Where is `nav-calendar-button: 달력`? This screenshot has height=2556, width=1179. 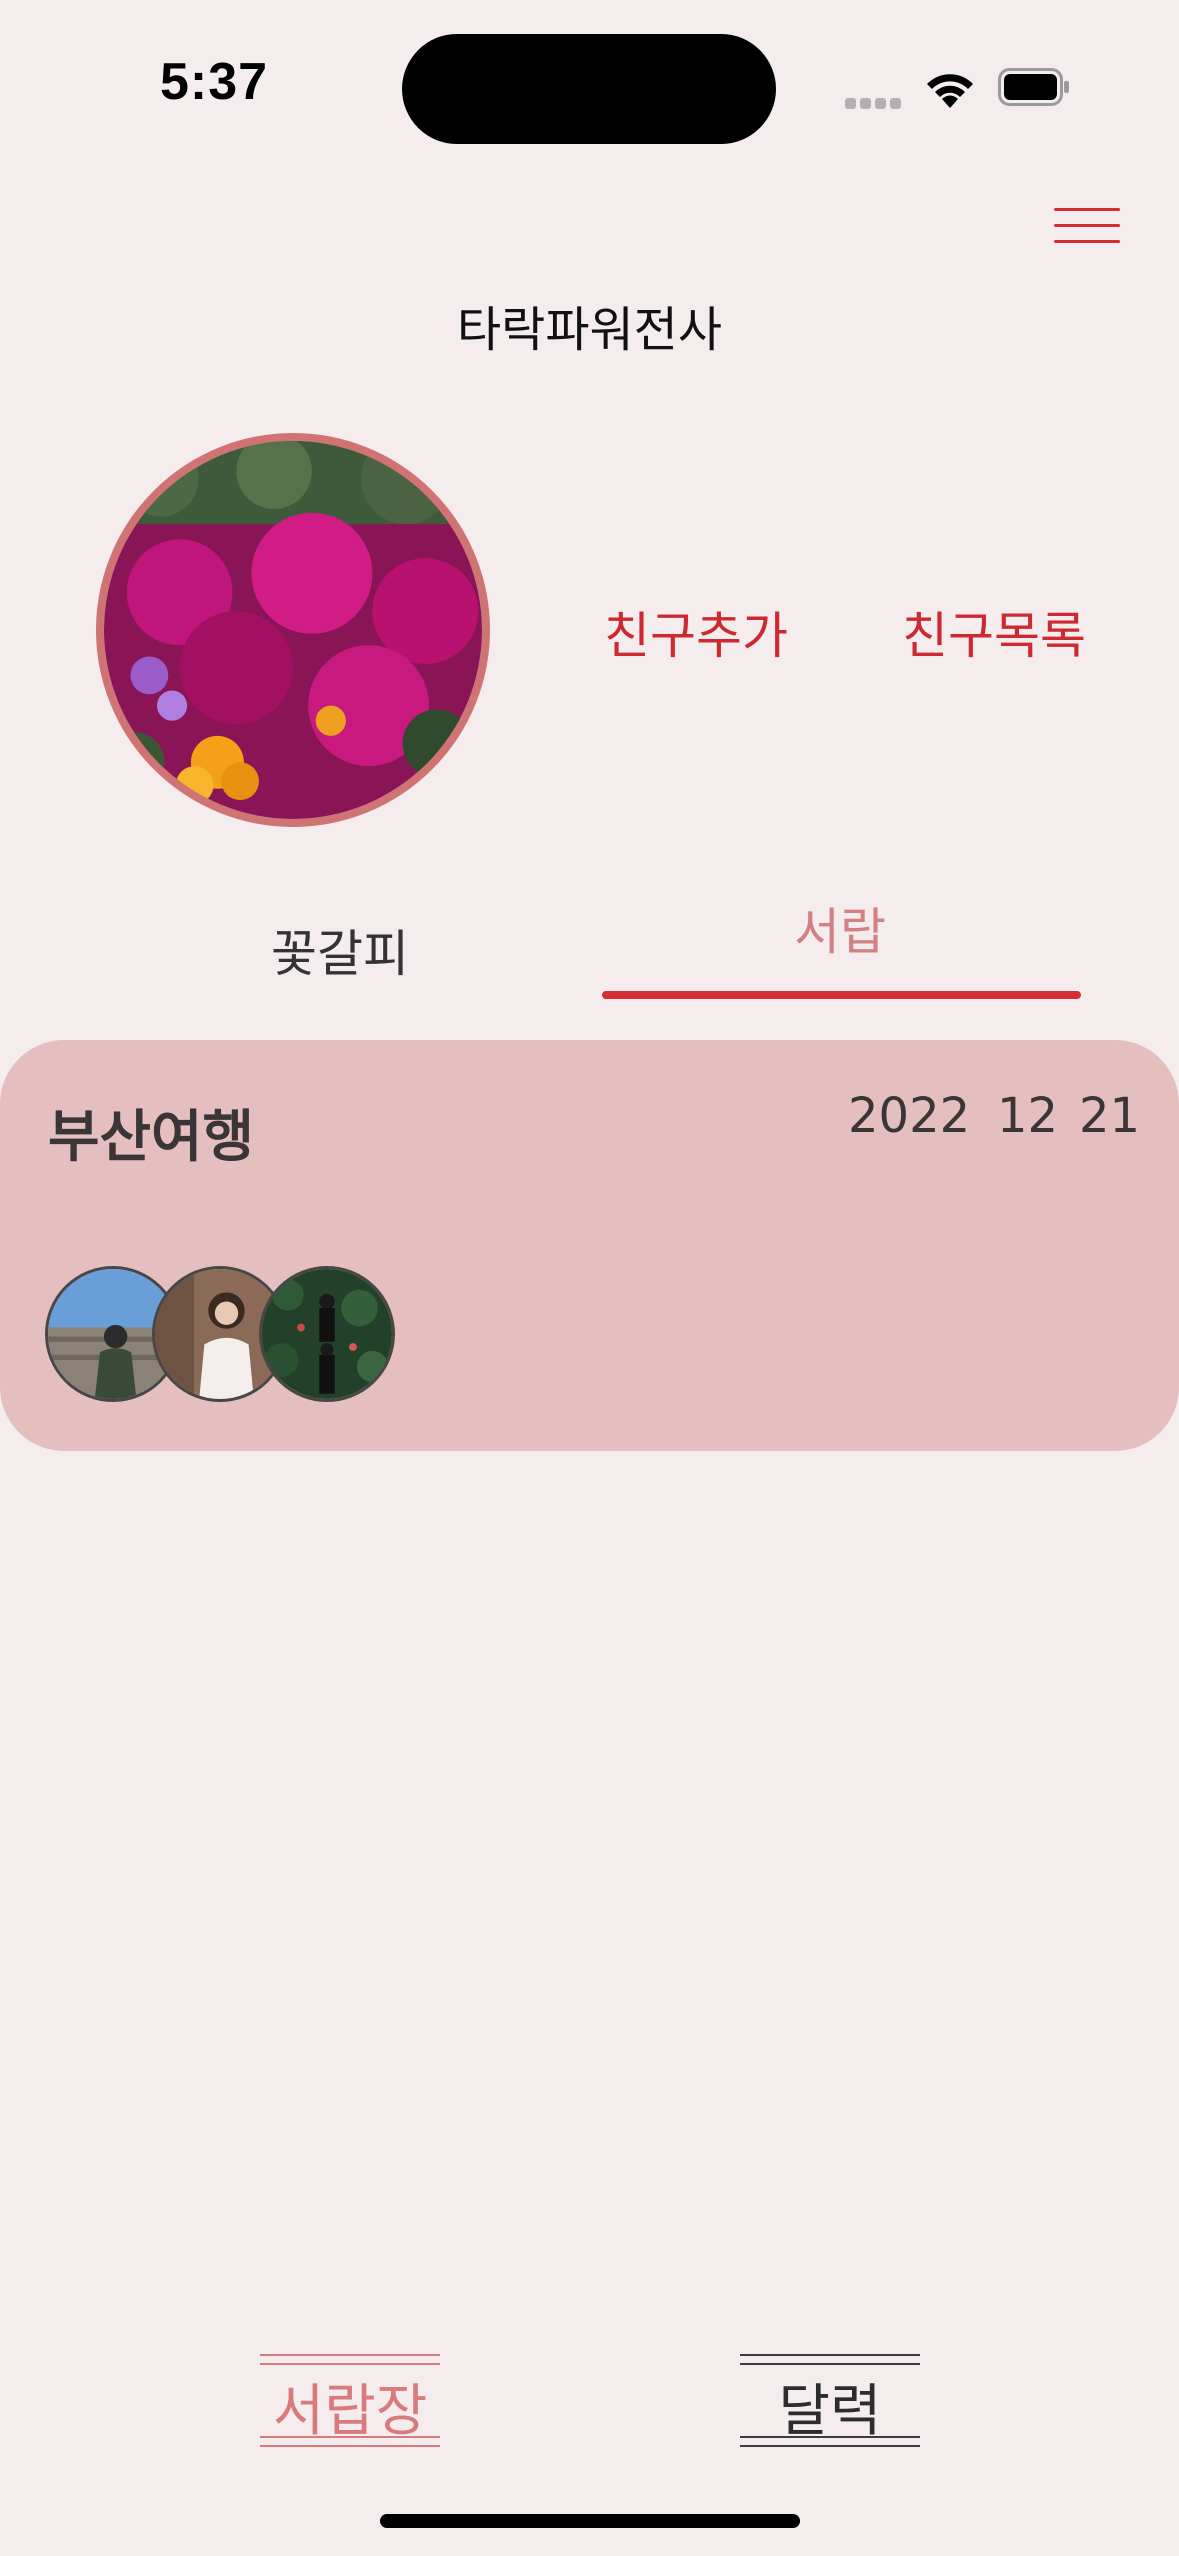 nav-calendar-button: 달력 is located at coordinates (830, 2401).